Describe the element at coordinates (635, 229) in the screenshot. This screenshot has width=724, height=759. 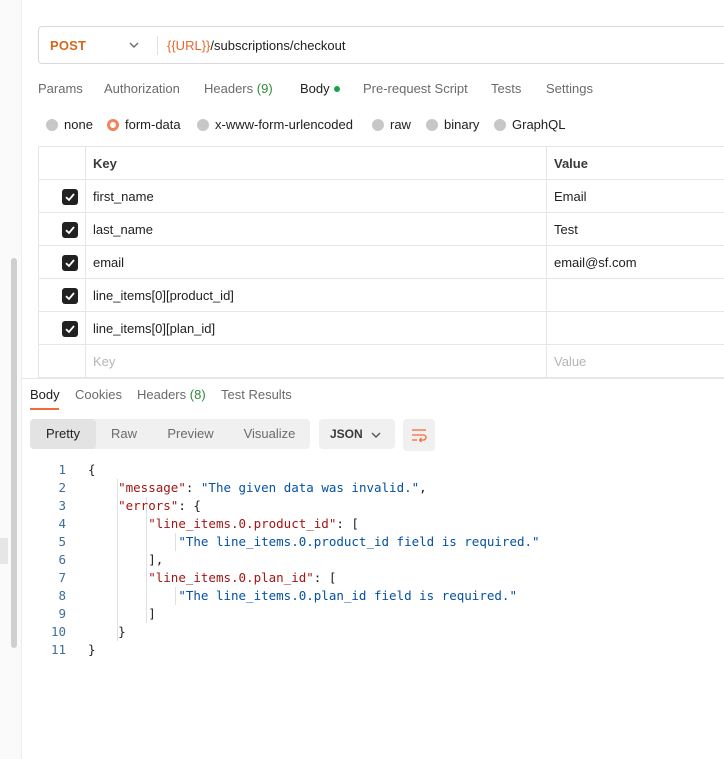
I see `value-cell: Test` at that location.